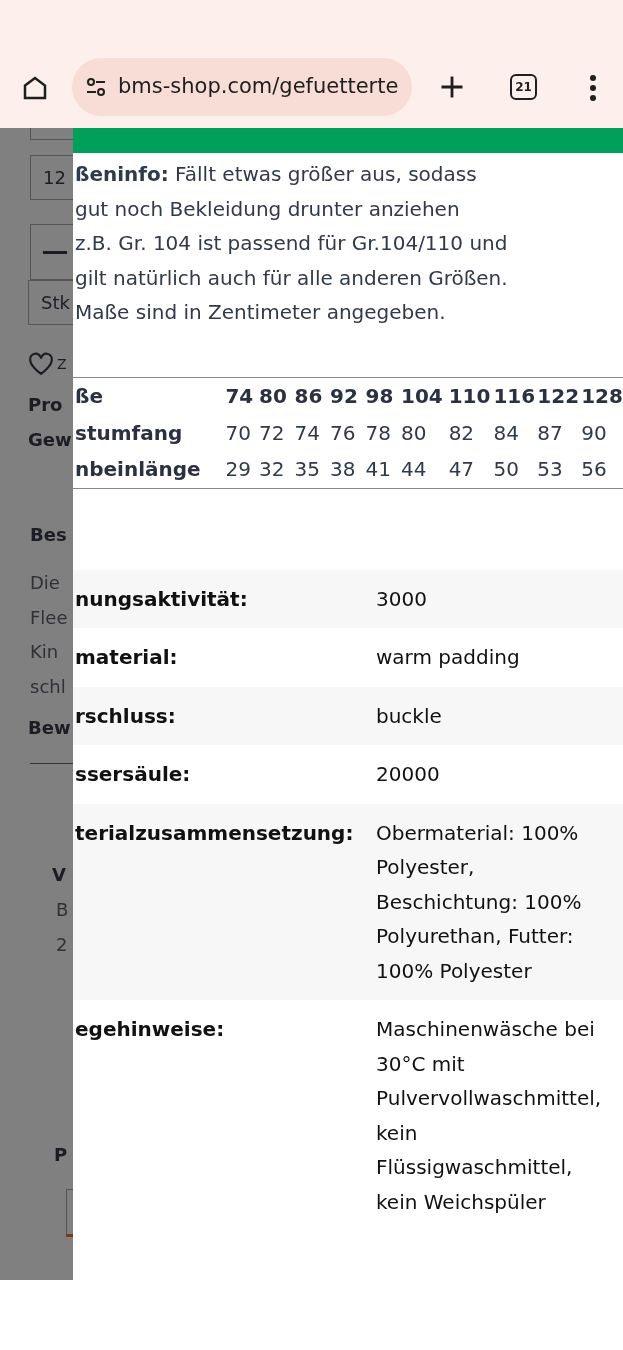  What do you see at coordinates (471, 395) in the screenshot?
I see `table-cell: 110` at bounding box center [471, 395].